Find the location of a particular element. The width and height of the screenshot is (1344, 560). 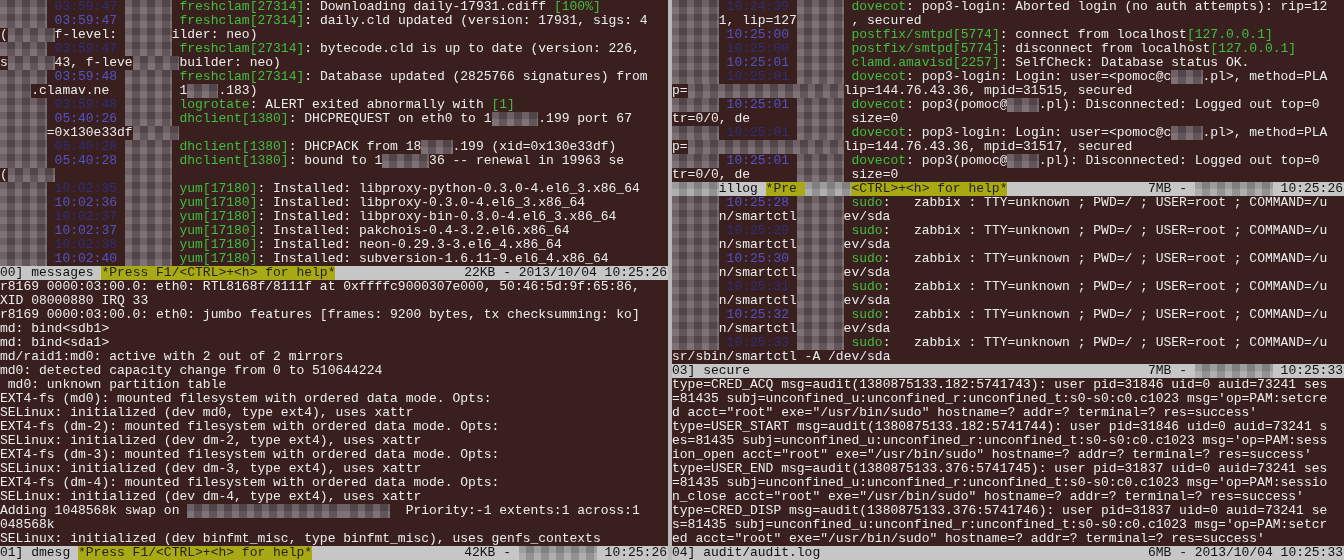

log-line: ( is located at coordinates (86, 175).